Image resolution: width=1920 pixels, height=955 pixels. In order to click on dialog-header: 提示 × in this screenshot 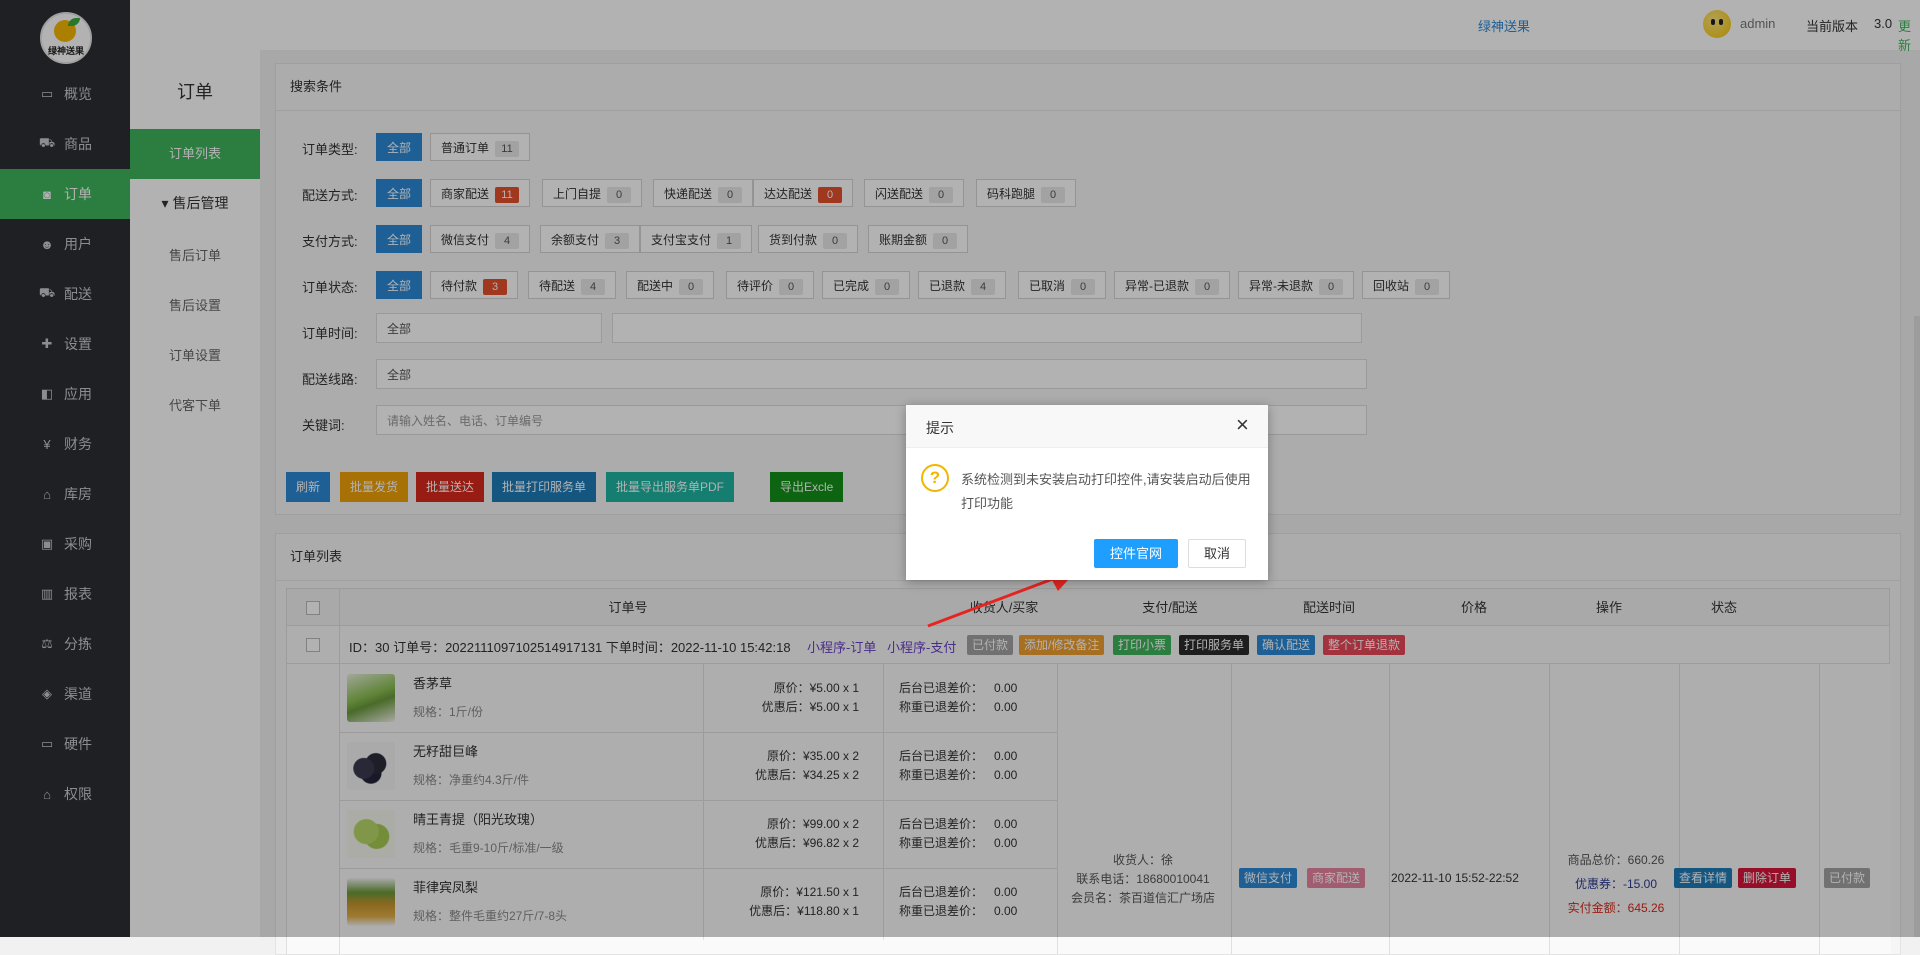, I will do `click(1087, 426)`.